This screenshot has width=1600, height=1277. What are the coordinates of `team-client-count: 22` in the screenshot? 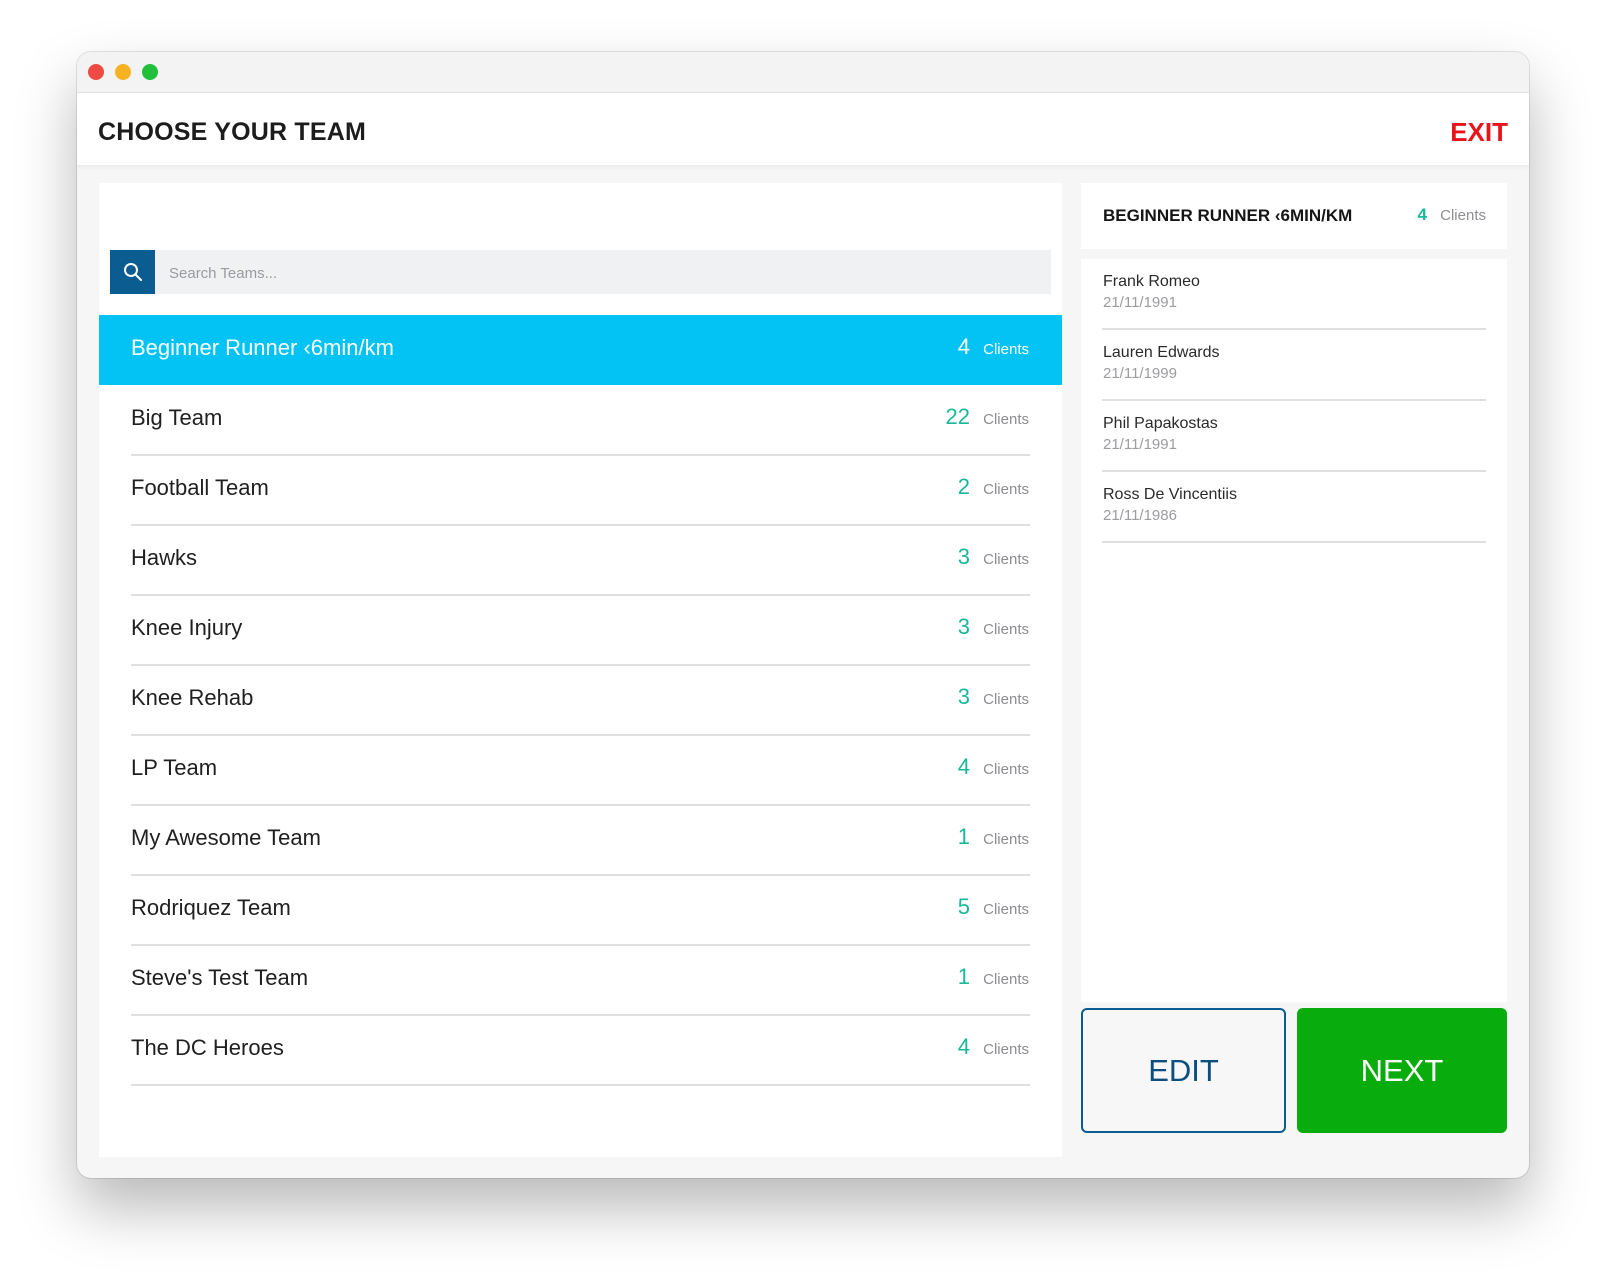 It's located at (957, 416).